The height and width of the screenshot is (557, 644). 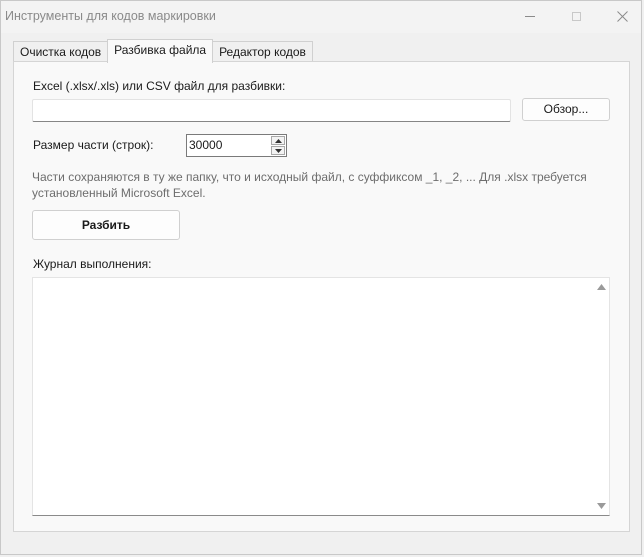 I want to click on part-size-label: Размер части (строк):, so click(x=93, y=145).